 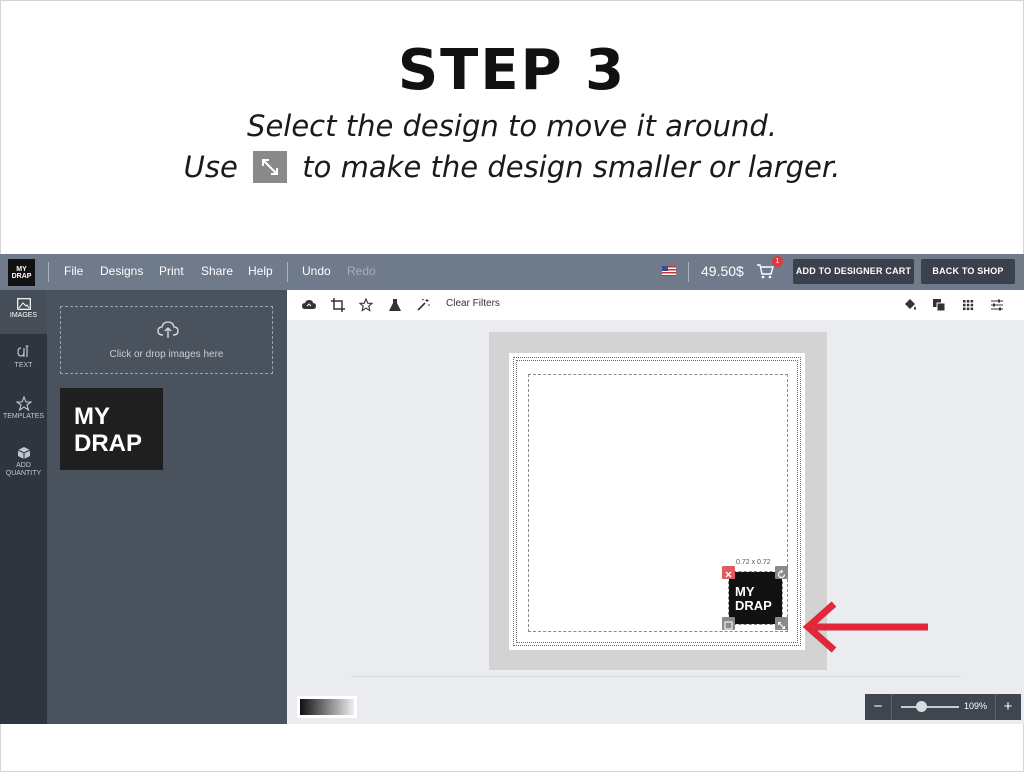 I want to click on rail-item-label: QUANTITY, so click(x=23, y=473).